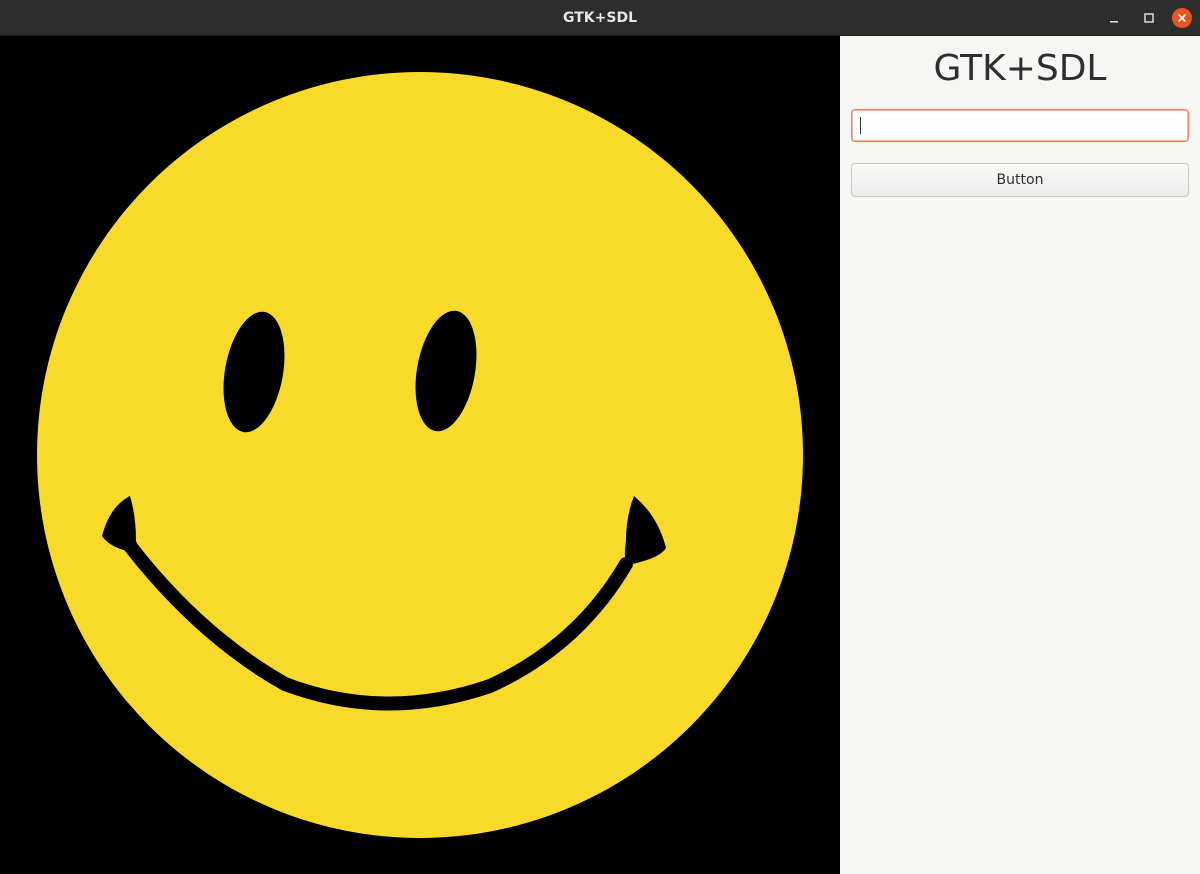  I want to click on maximize-icon, so click(1149, 18).